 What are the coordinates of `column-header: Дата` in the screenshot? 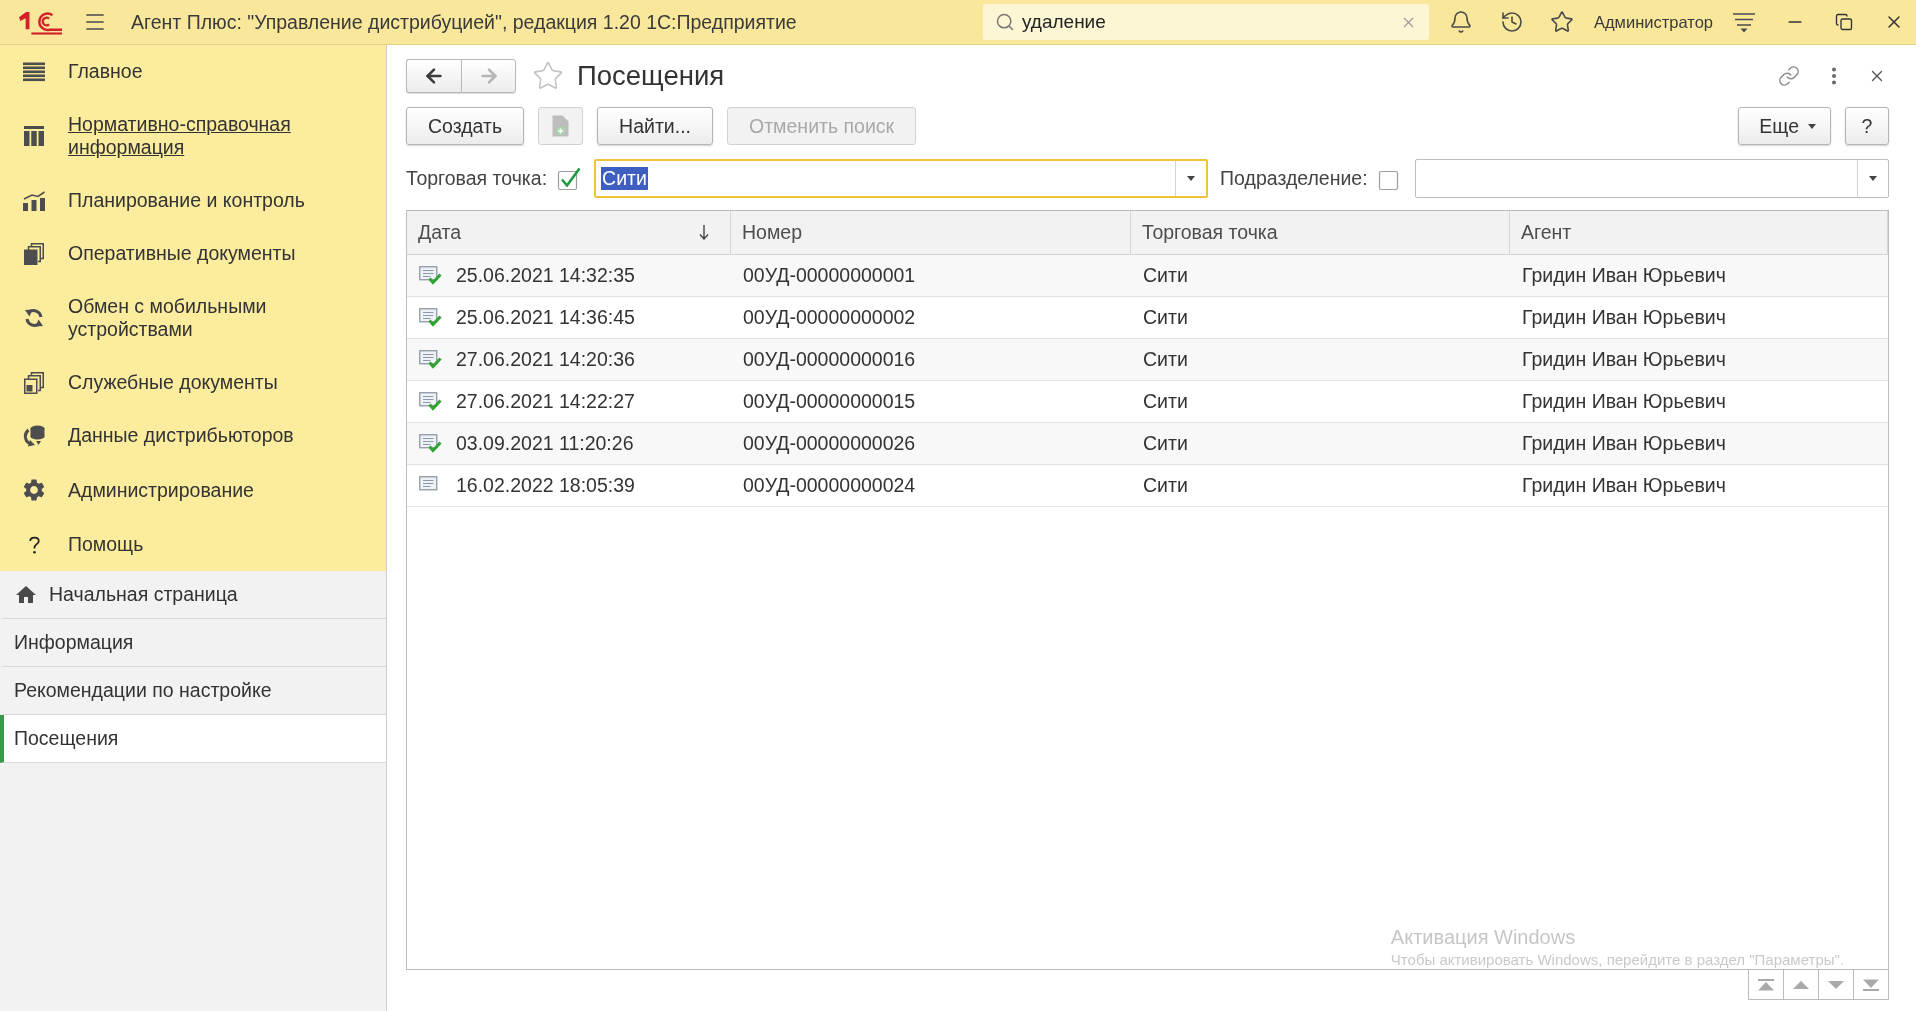 It's located at (440, 232).